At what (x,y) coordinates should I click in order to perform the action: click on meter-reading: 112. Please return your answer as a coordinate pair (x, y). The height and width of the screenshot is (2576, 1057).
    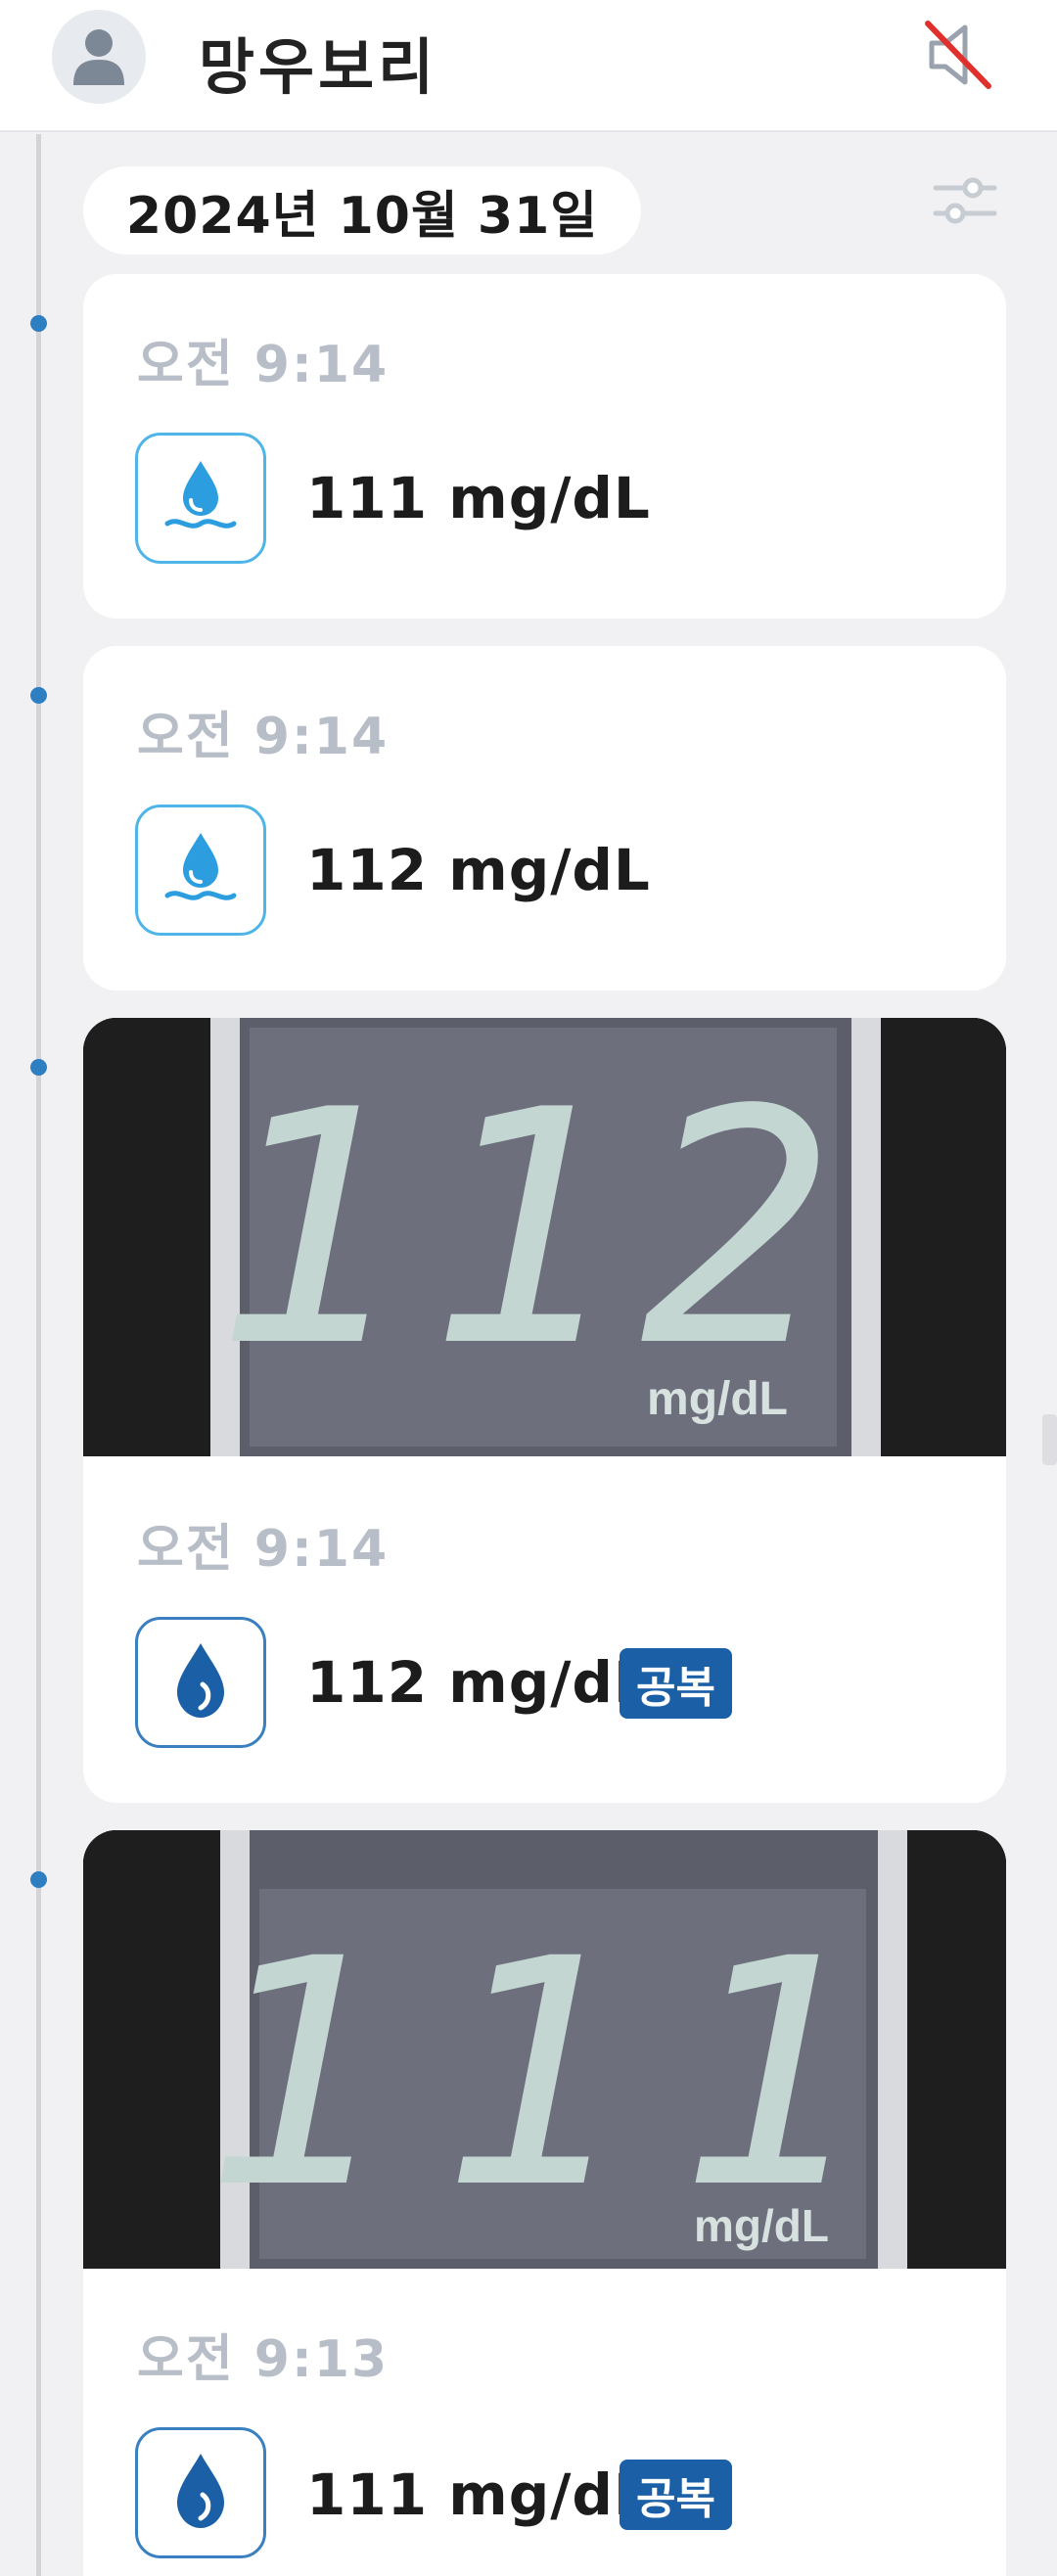
    Looking at the image, I should click on (533, 1229).